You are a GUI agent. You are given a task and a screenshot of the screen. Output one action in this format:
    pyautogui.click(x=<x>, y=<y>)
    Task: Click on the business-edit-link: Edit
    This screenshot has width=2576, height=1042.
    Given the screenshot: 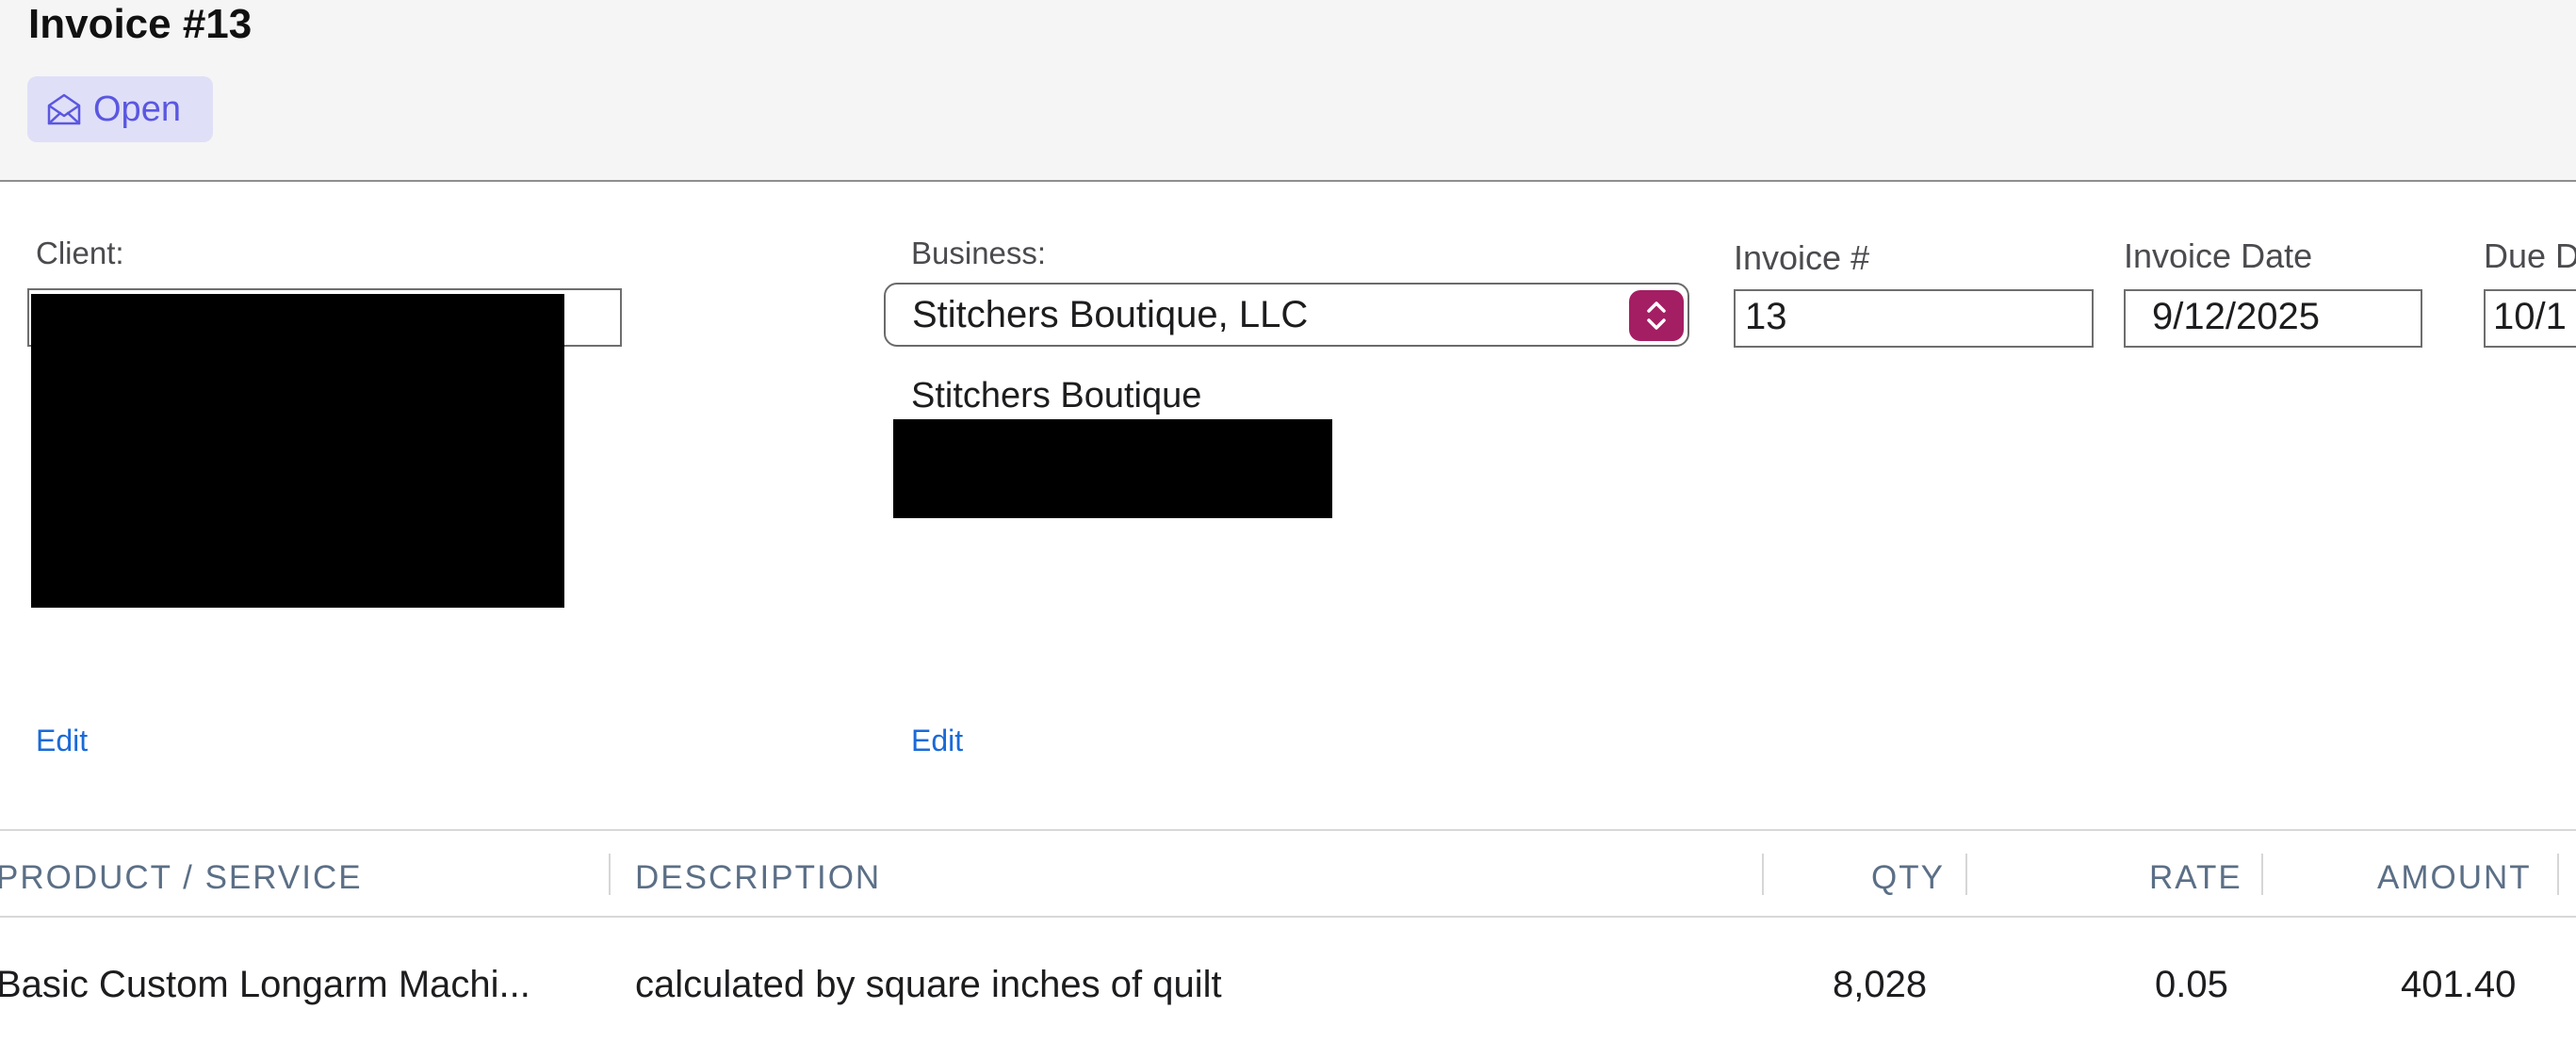 What is the action you would take?
    pyautogui.click(x=937, y=741)
    